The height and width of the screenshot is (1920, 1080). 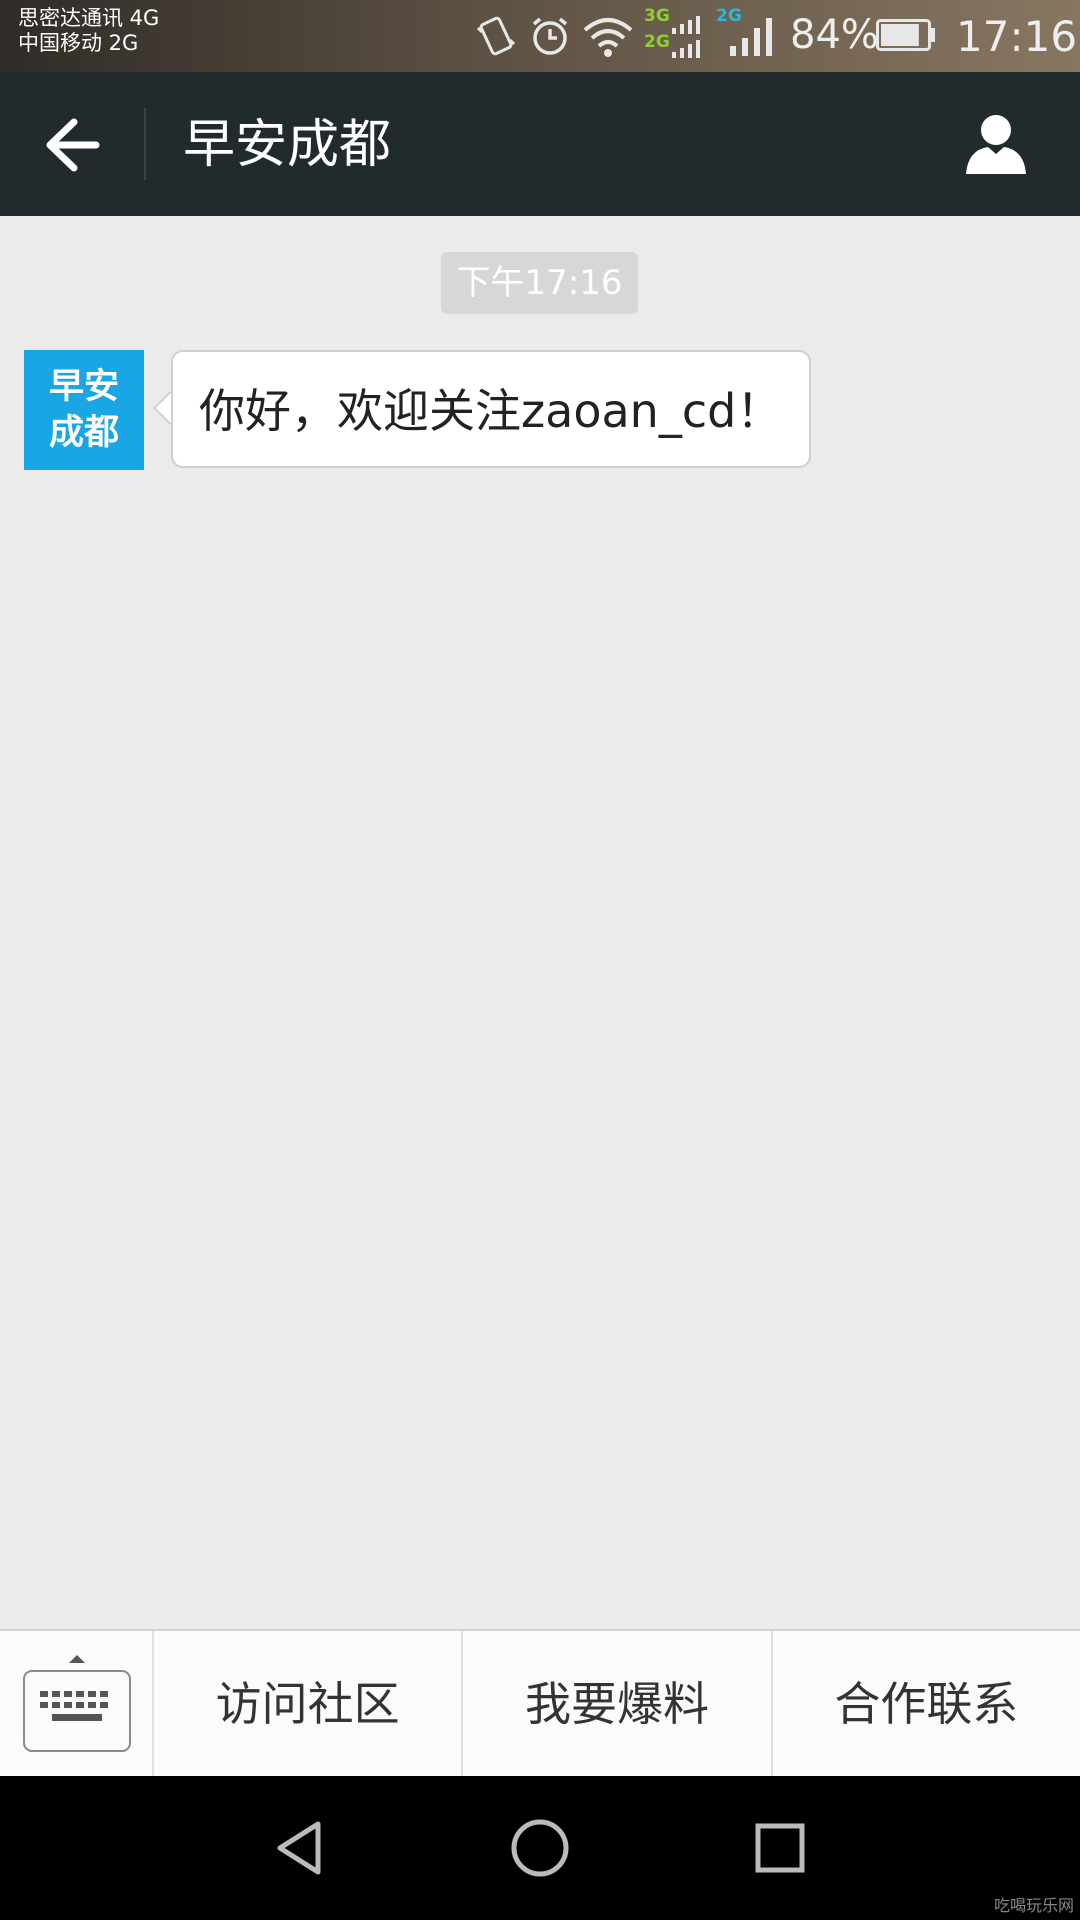 What do you see at coordinates (1033, 1905) in the screenshot?
I see `watermark: 吃喝玩乐网` at bounding box center [1033, 1905].